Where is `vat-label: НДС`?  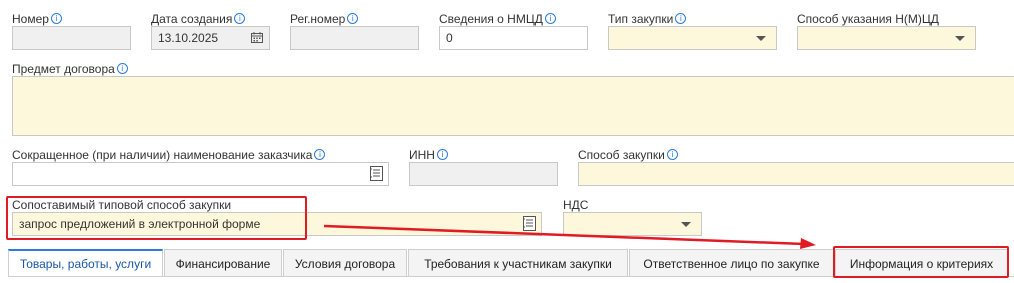
vat-label: НДС is located at coordinates (576, 205).